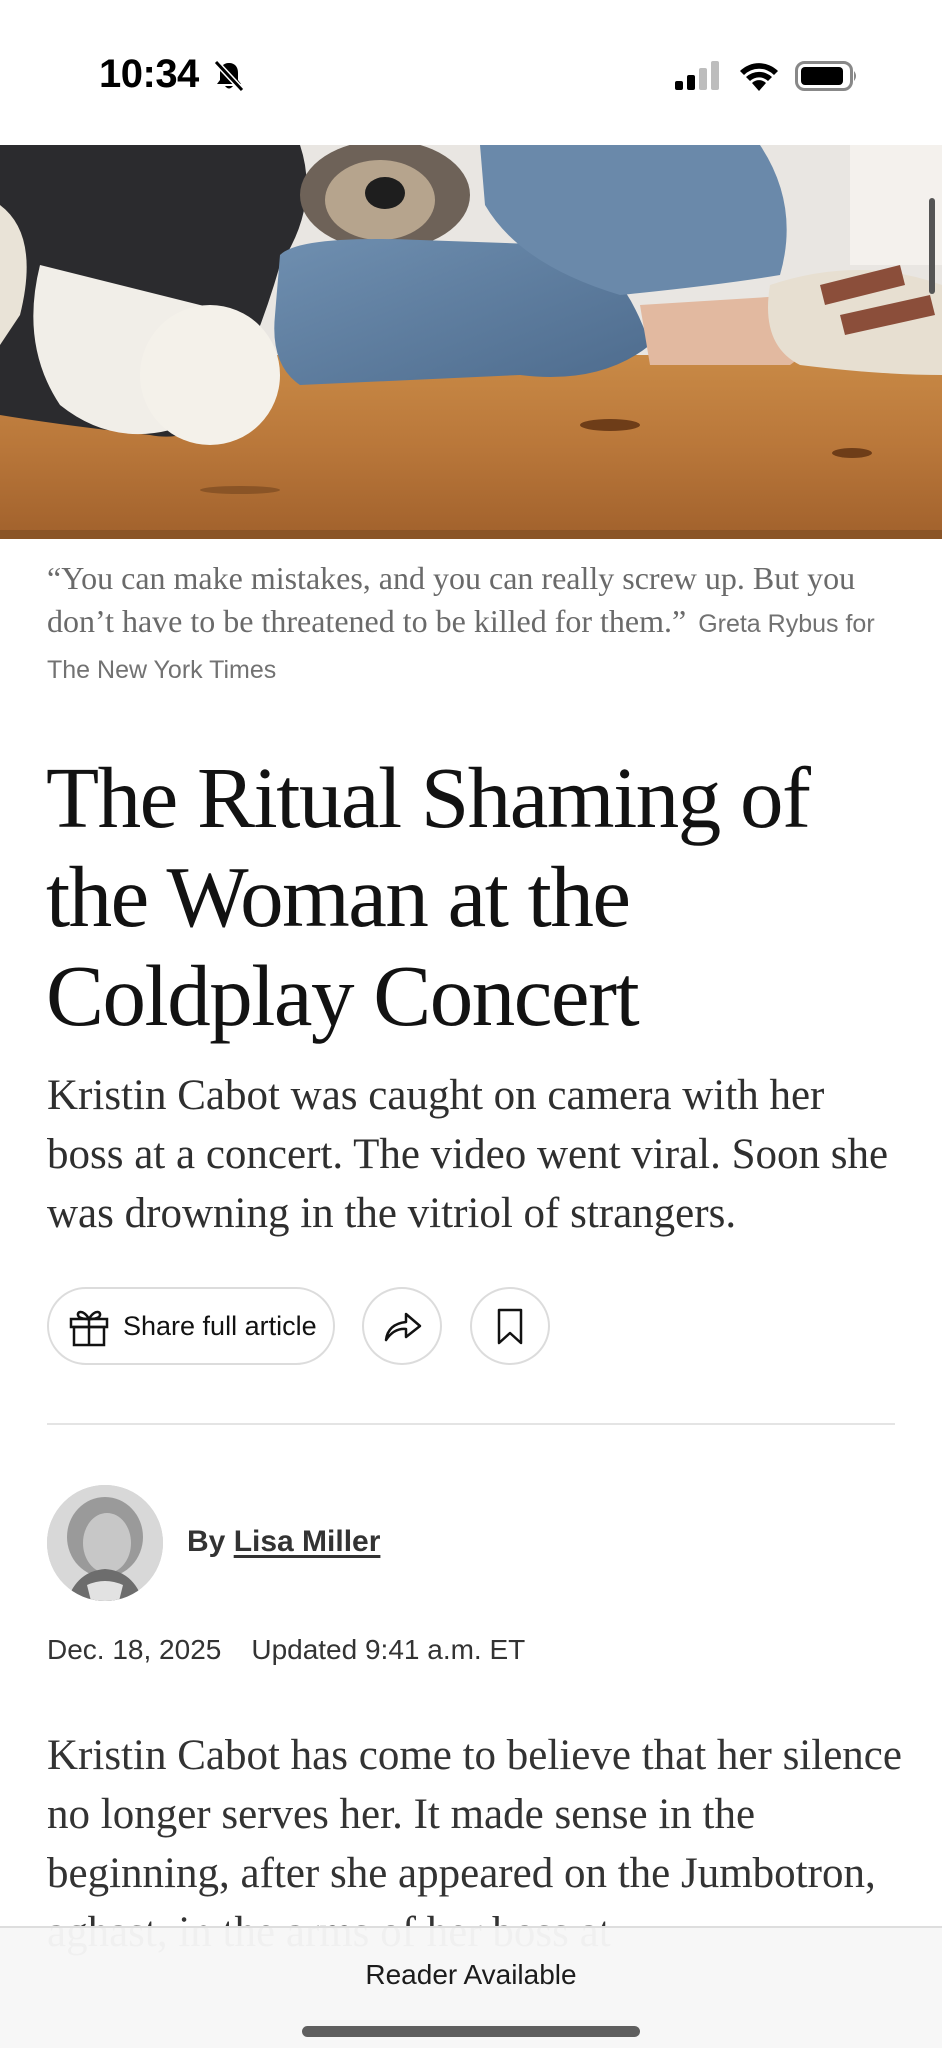 The image size is (942, 2048). I want to click on bookmark-button, so click(510, 1326).